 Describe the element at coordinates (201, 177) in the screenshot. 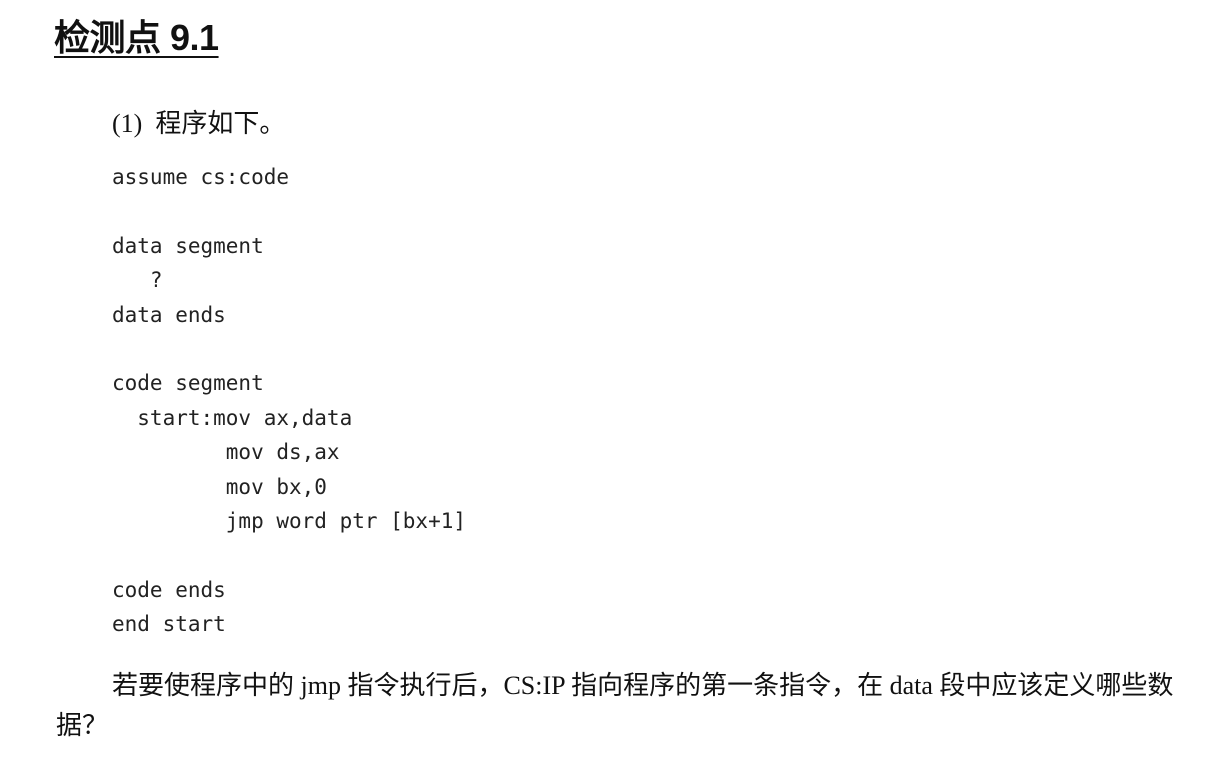

I see `code-line: assume cs:code` at that location.